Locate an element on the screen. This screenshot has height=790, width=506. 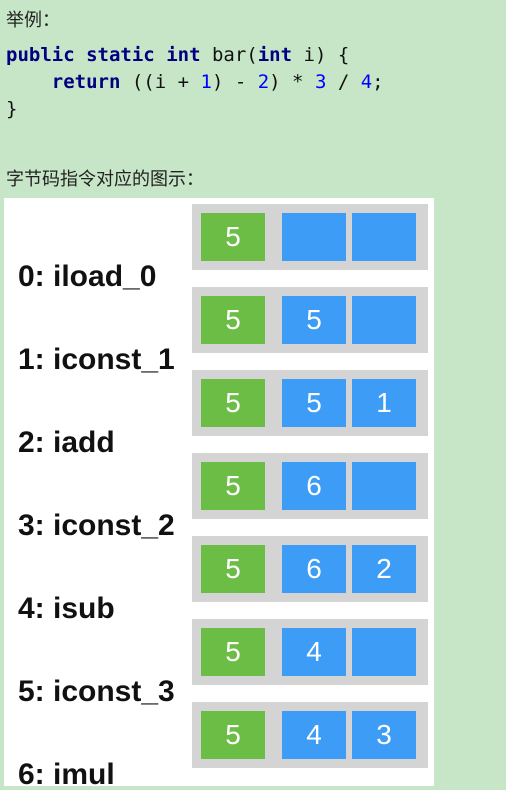
operand-stack-state: 5 is located at coordinates (310, 237).